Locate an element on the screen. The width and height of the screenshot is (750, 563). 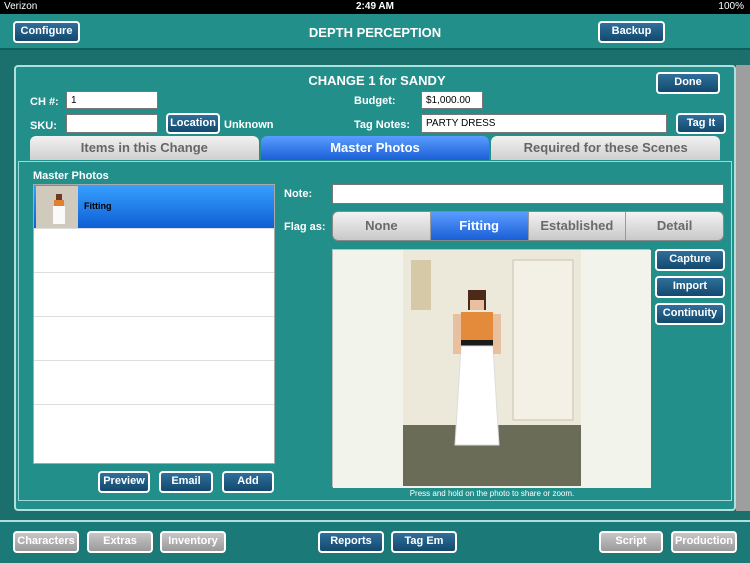
sku-field is located at coordinates (112, 123).